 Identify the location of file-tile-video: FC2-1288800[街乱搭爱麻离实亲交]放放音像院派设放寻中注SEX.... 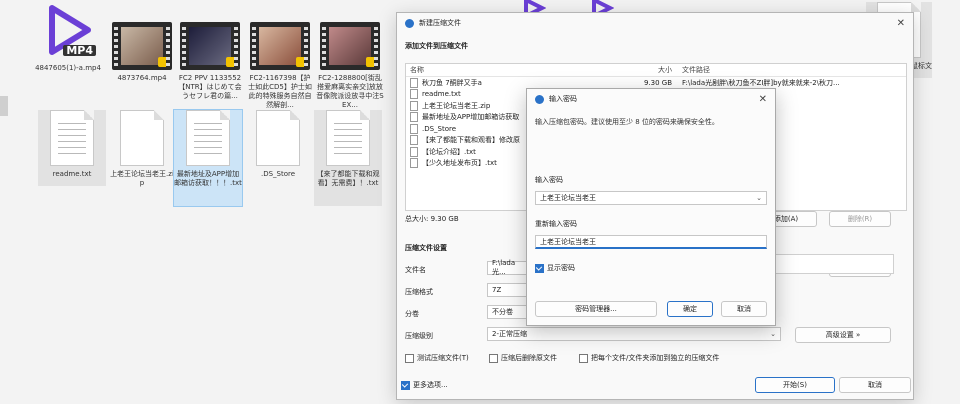
(350, 66).